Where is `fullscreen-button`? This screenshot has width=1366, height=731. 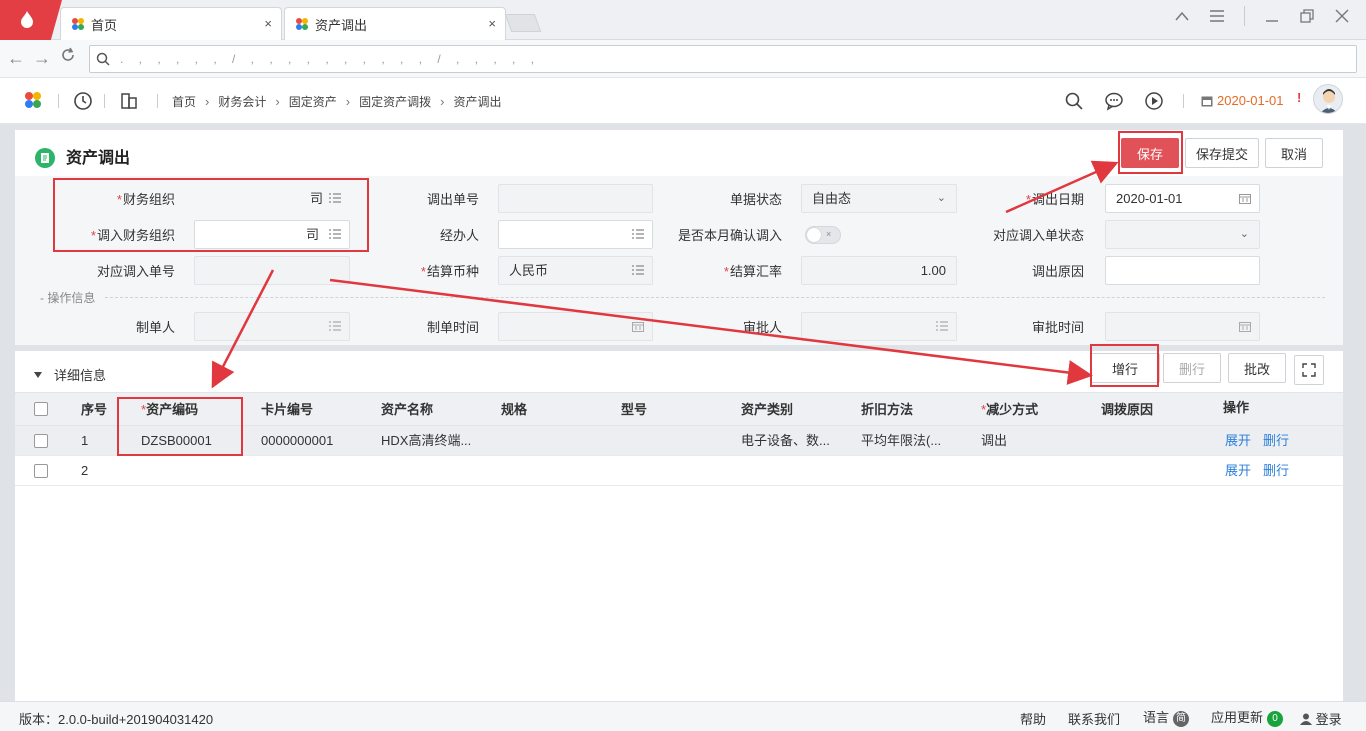 fullscreen-button is located at coordinates (1309, 370).